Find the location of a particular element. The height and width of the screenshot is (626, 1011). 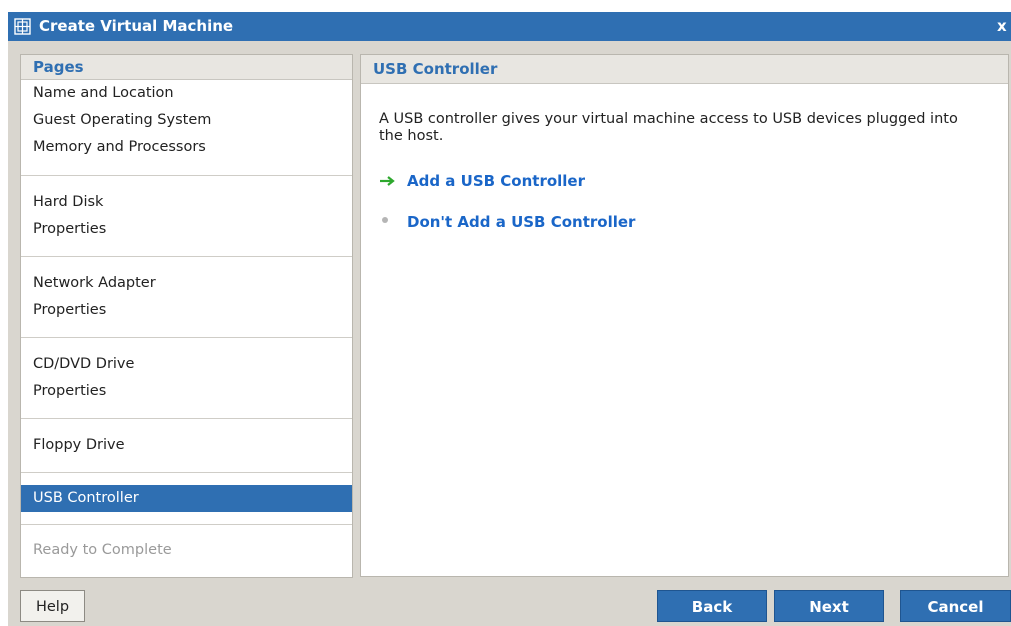

page-item-network-properties: Properties is located at coordinates (186, 310).